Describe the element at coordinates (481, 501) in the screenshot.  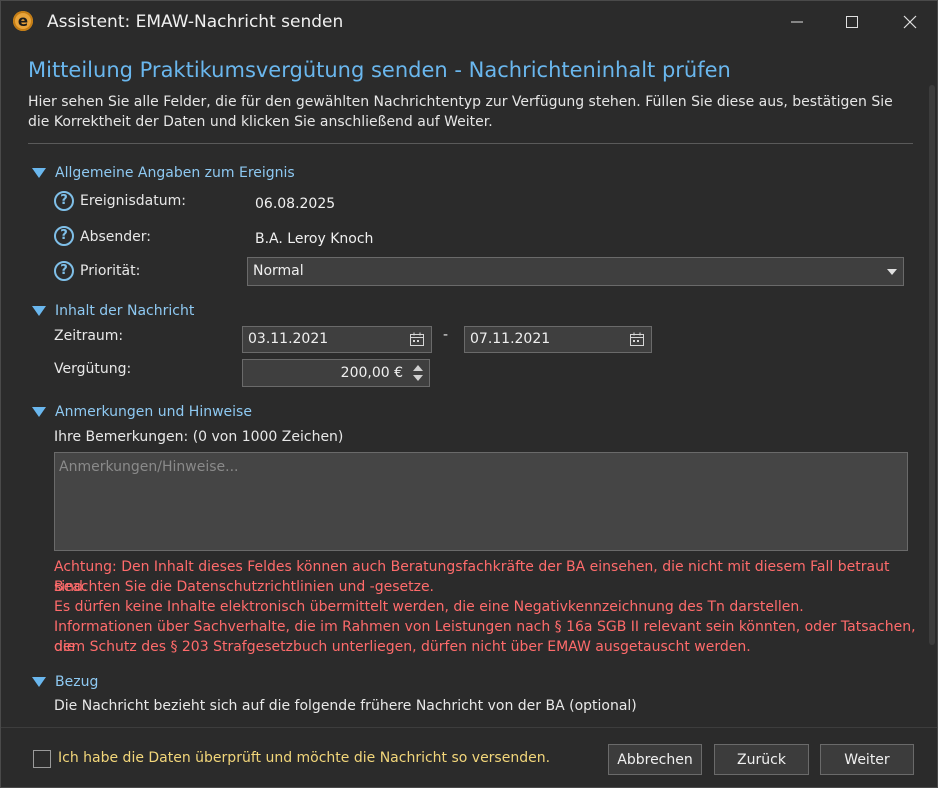
I see `remarks-textarea` at that location.